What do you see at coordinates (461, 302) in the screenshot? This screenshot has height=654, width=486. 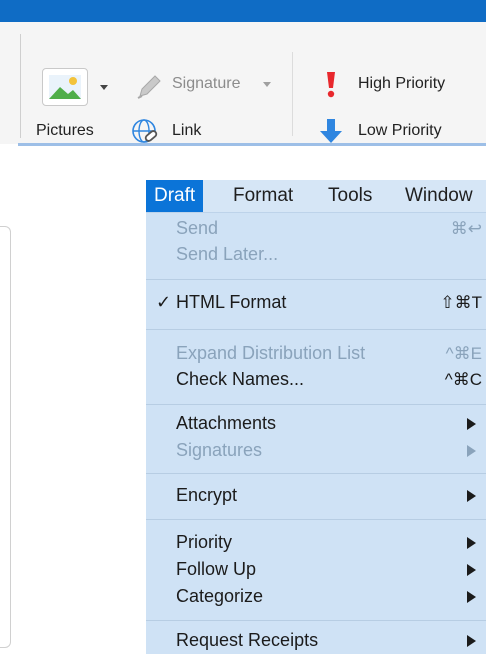 I see `html-format-shortcut: ⇧⌘T` at bounding box center [461, 302].